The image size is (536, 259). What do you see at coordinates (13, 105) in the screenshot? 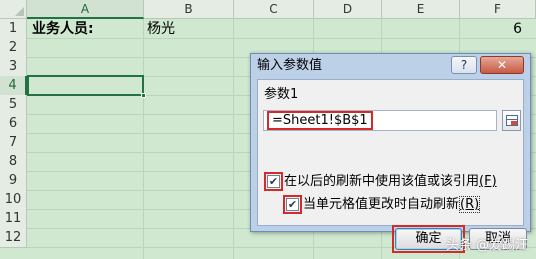
I see `row-header-5: 5` at bounding box center [13, 105].